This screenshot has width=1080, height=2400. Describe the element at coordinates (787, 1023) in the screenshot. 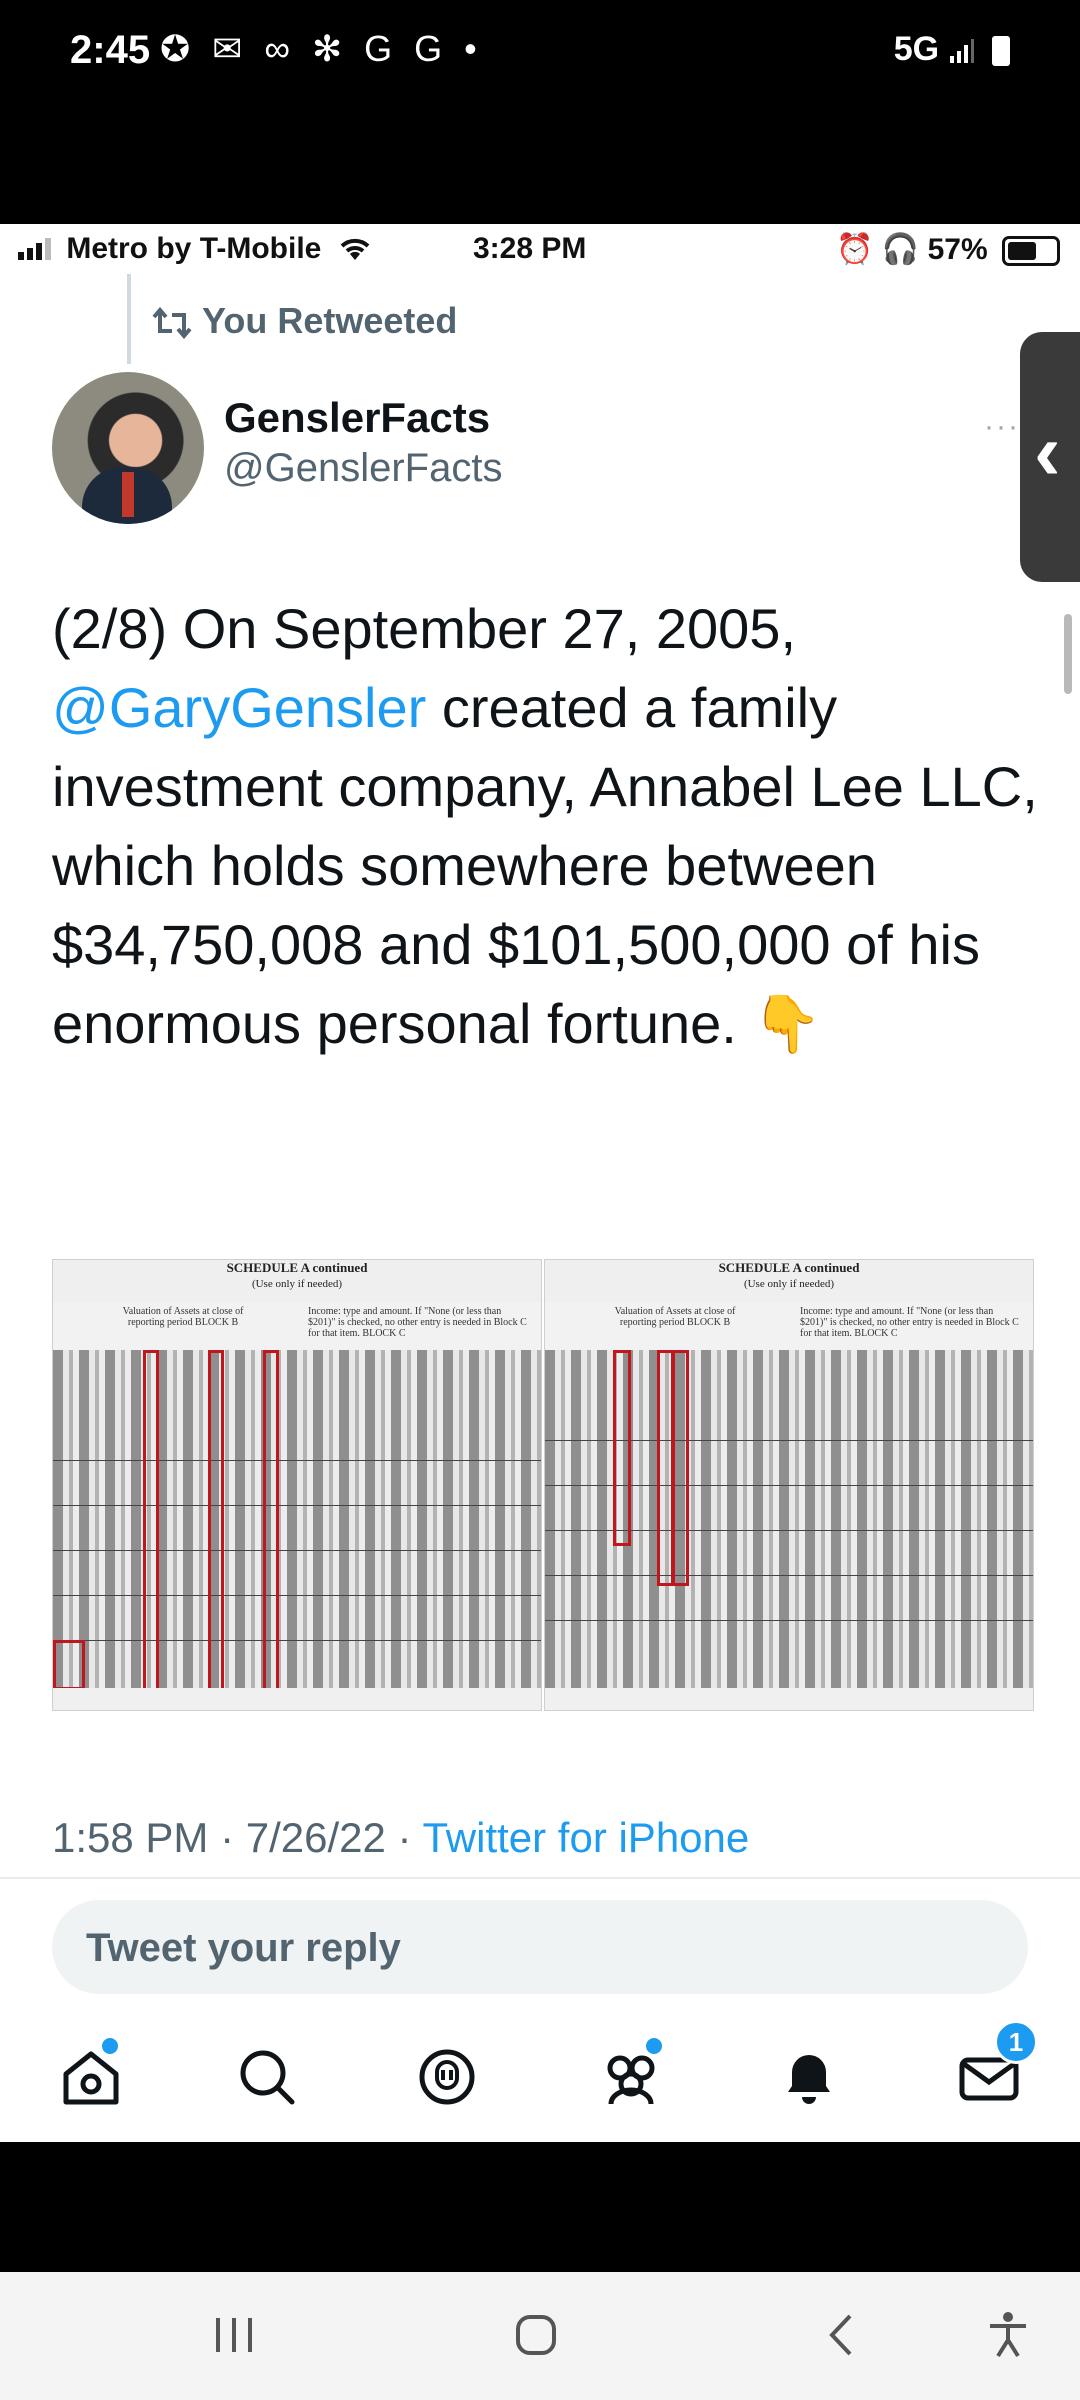

I see `pointing-down-emoji: 👇` at that location.